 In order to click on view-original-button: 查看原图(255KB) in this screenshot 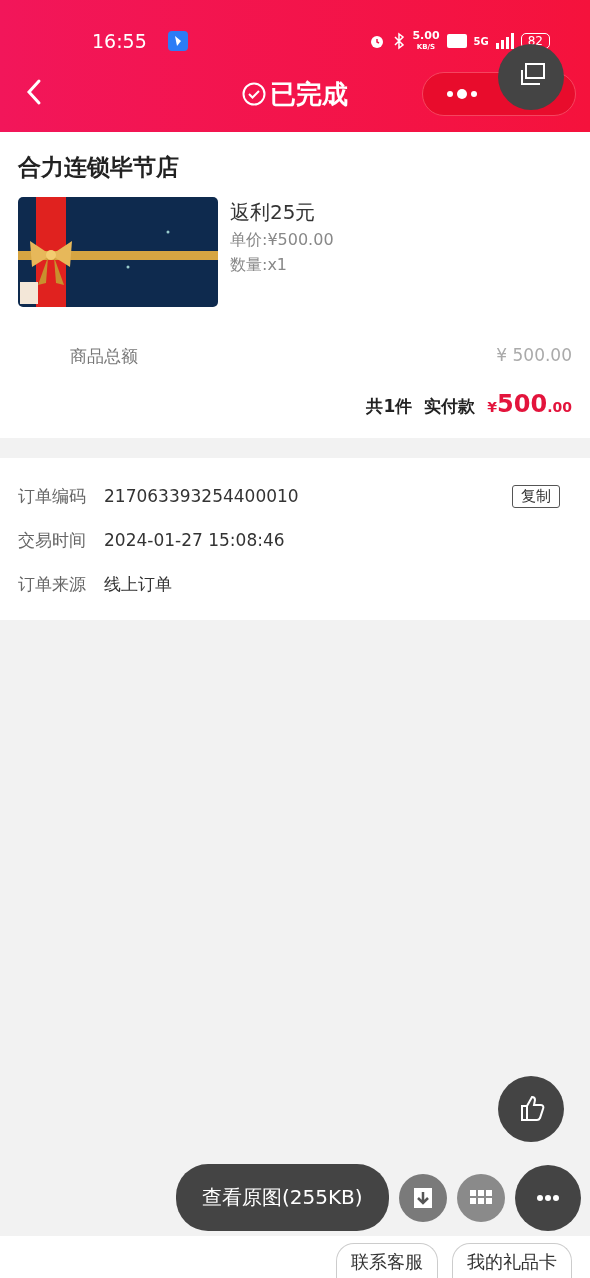, I will do `click(282, 1197)`.